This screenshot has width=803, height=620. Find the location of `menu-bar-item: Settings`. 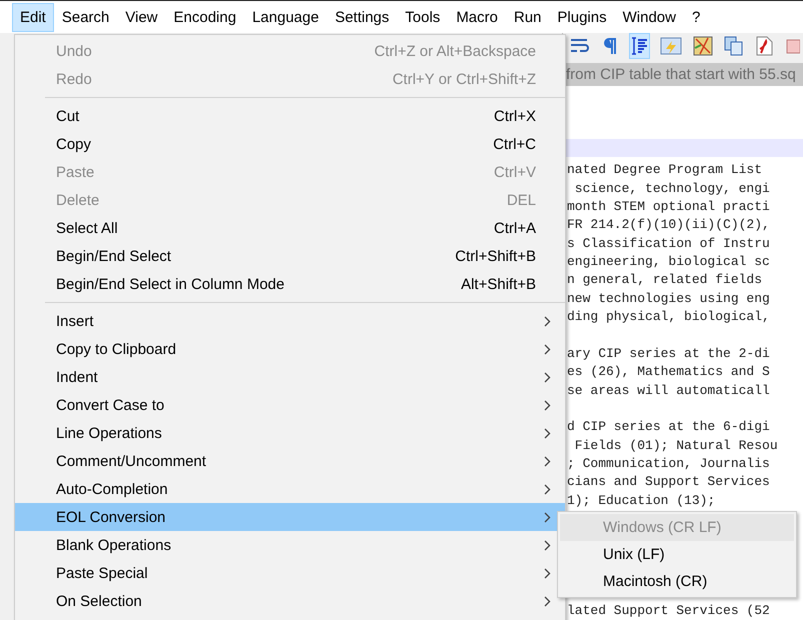

menu-bar-item: Settings is located at coordinates (362, 17).